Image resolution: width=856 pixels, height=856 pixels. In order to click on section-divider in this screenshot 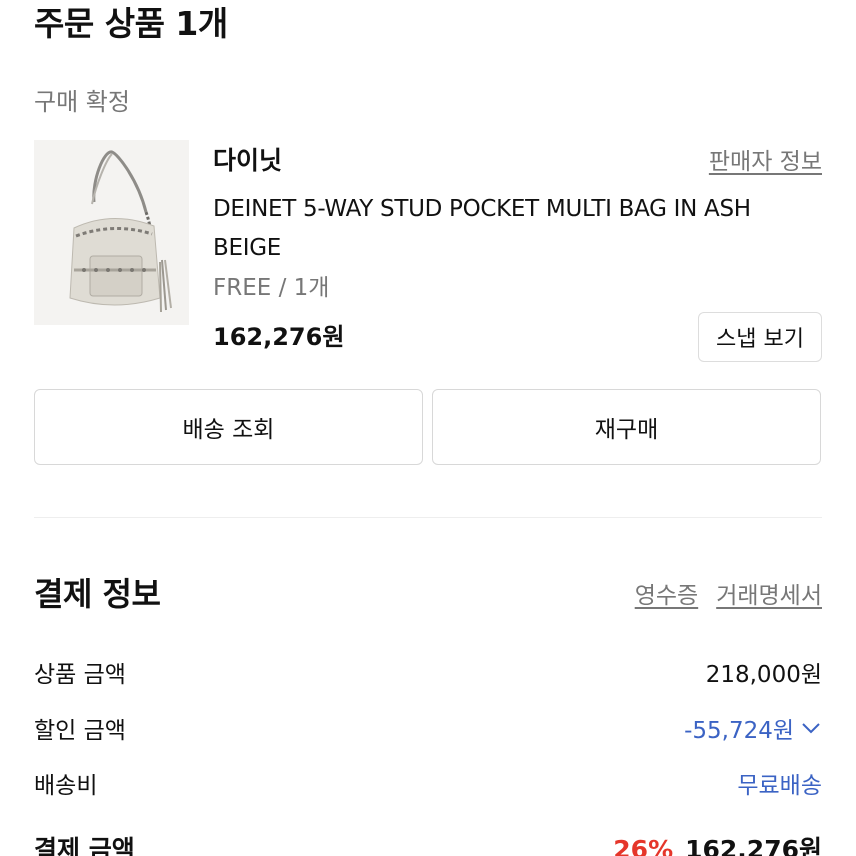, I will do `click(428, 517)`.